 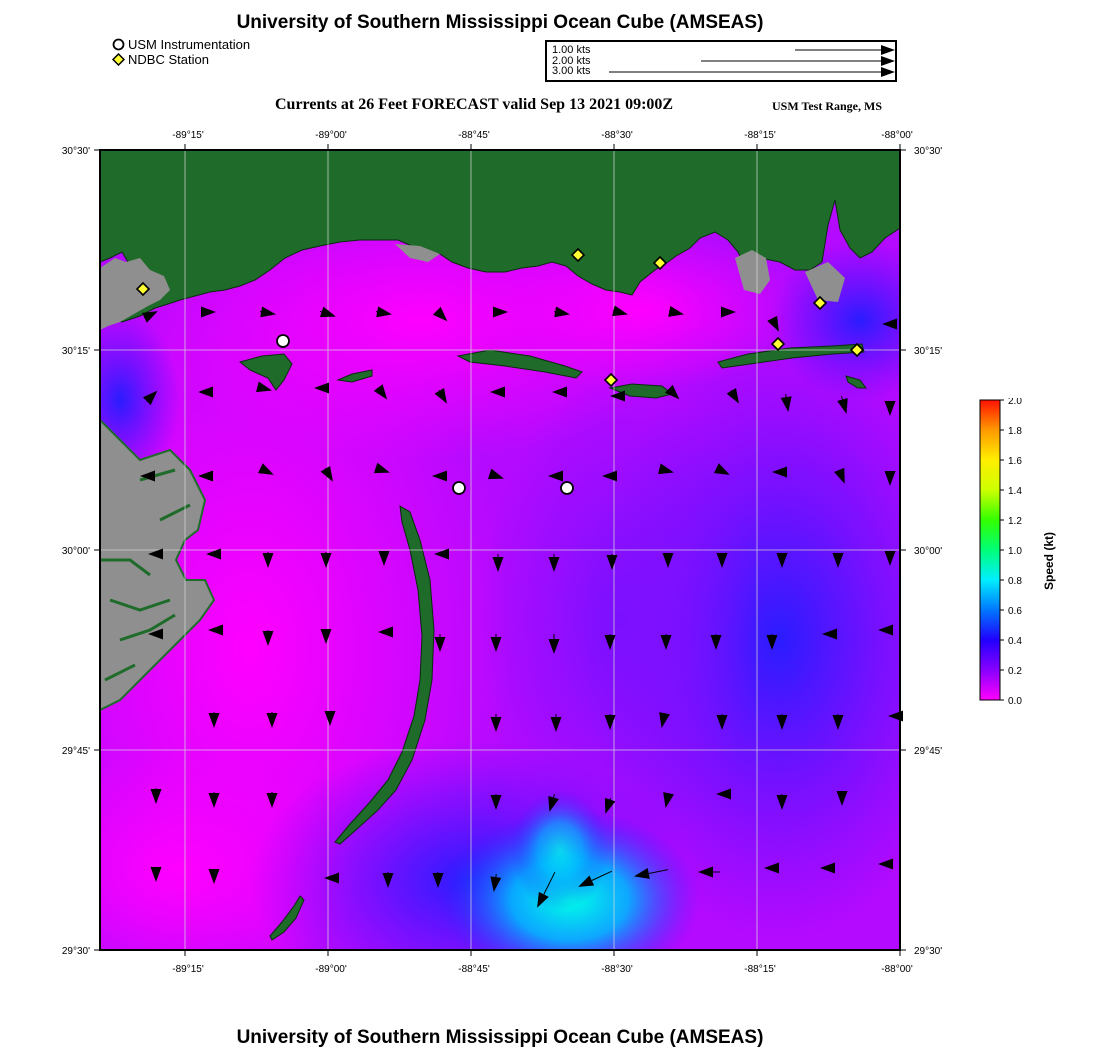 I want to click on colorbar-tick: 1.6, so click(x=1015, y=461).